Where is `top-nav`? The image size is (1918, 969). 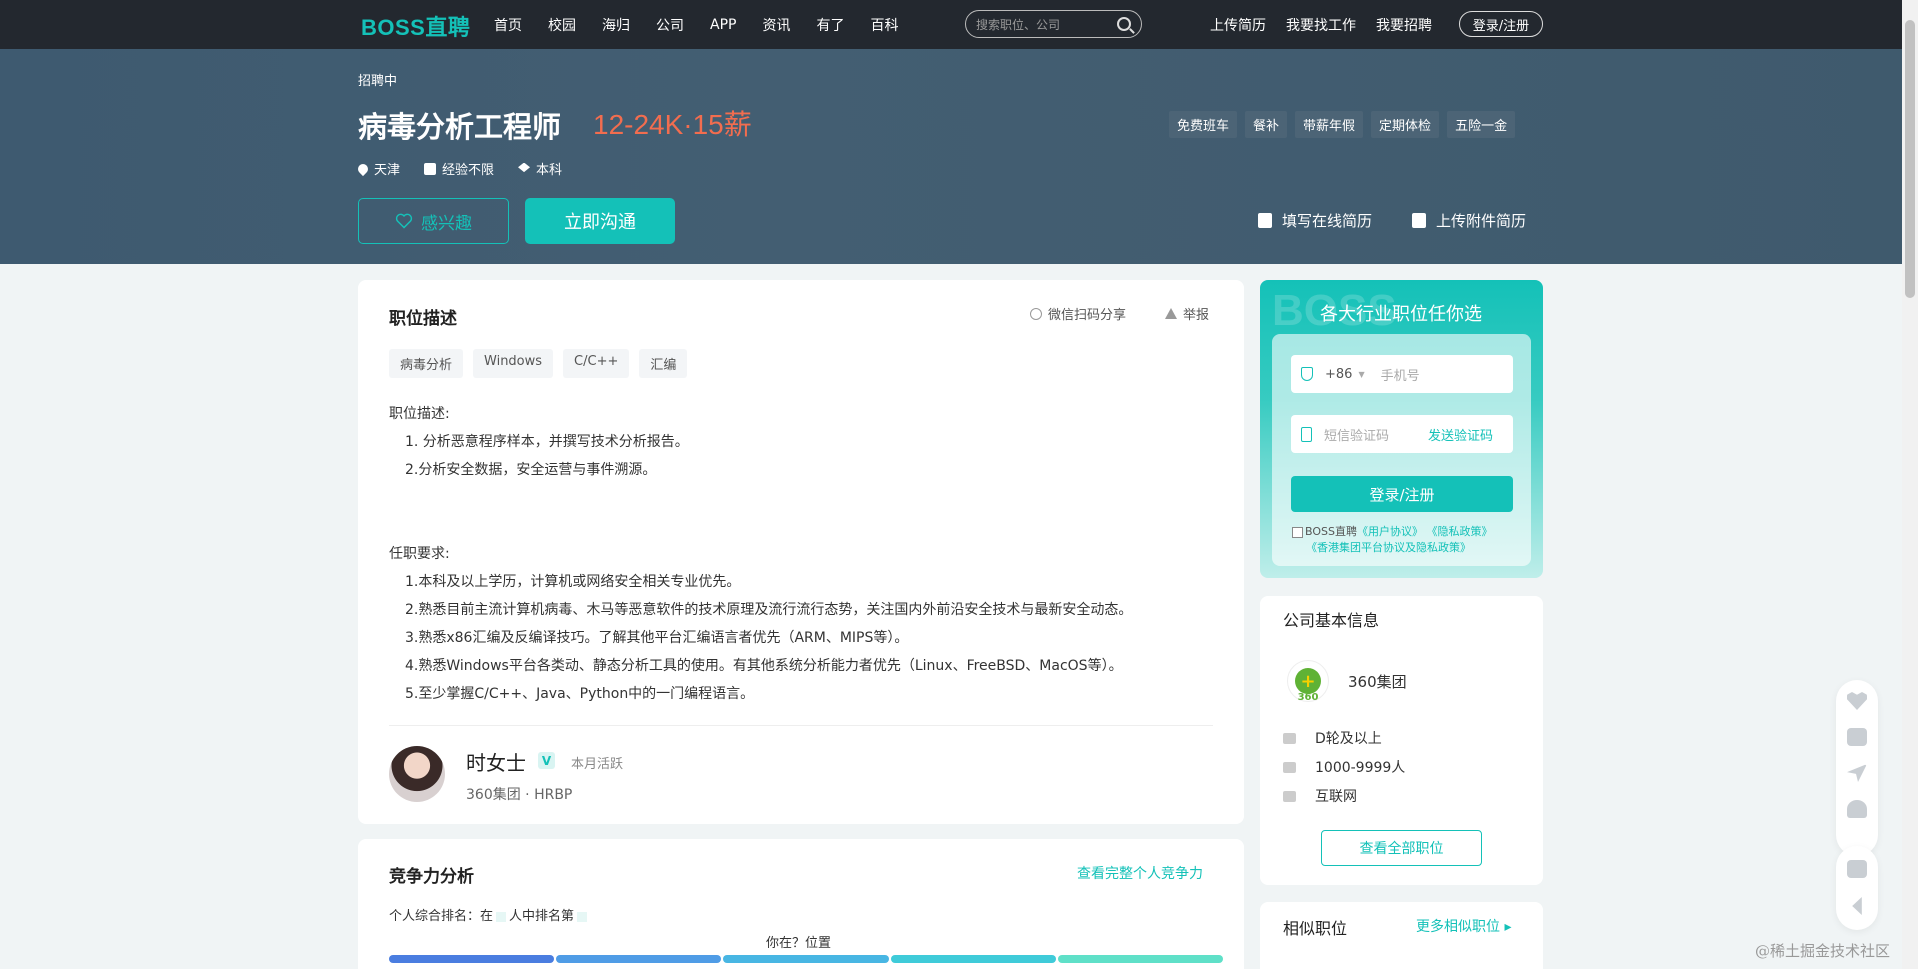
top-nav is located at coordinates (959, 24).